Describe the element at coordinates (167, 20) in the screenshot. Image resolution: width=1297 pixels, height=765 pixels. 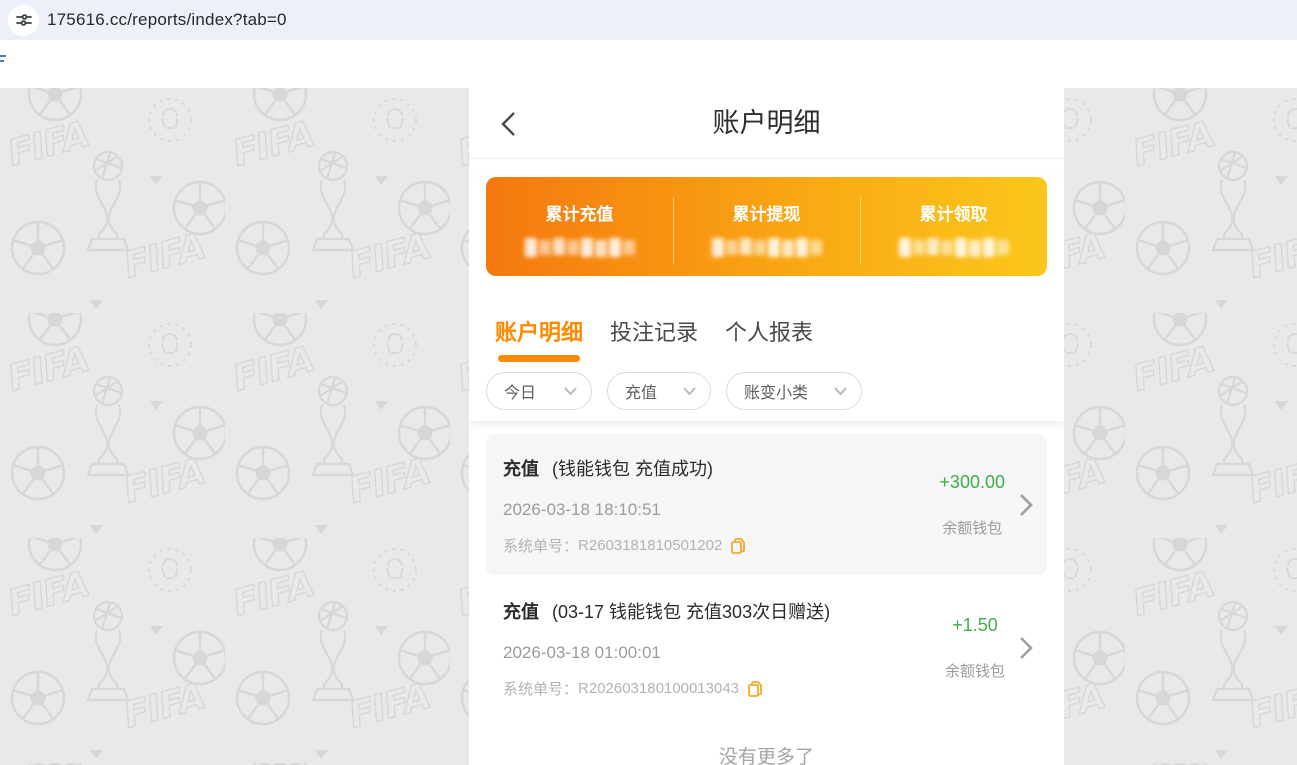
I see `url-text: 175616.cc/reports/index?tab=0` at that location.